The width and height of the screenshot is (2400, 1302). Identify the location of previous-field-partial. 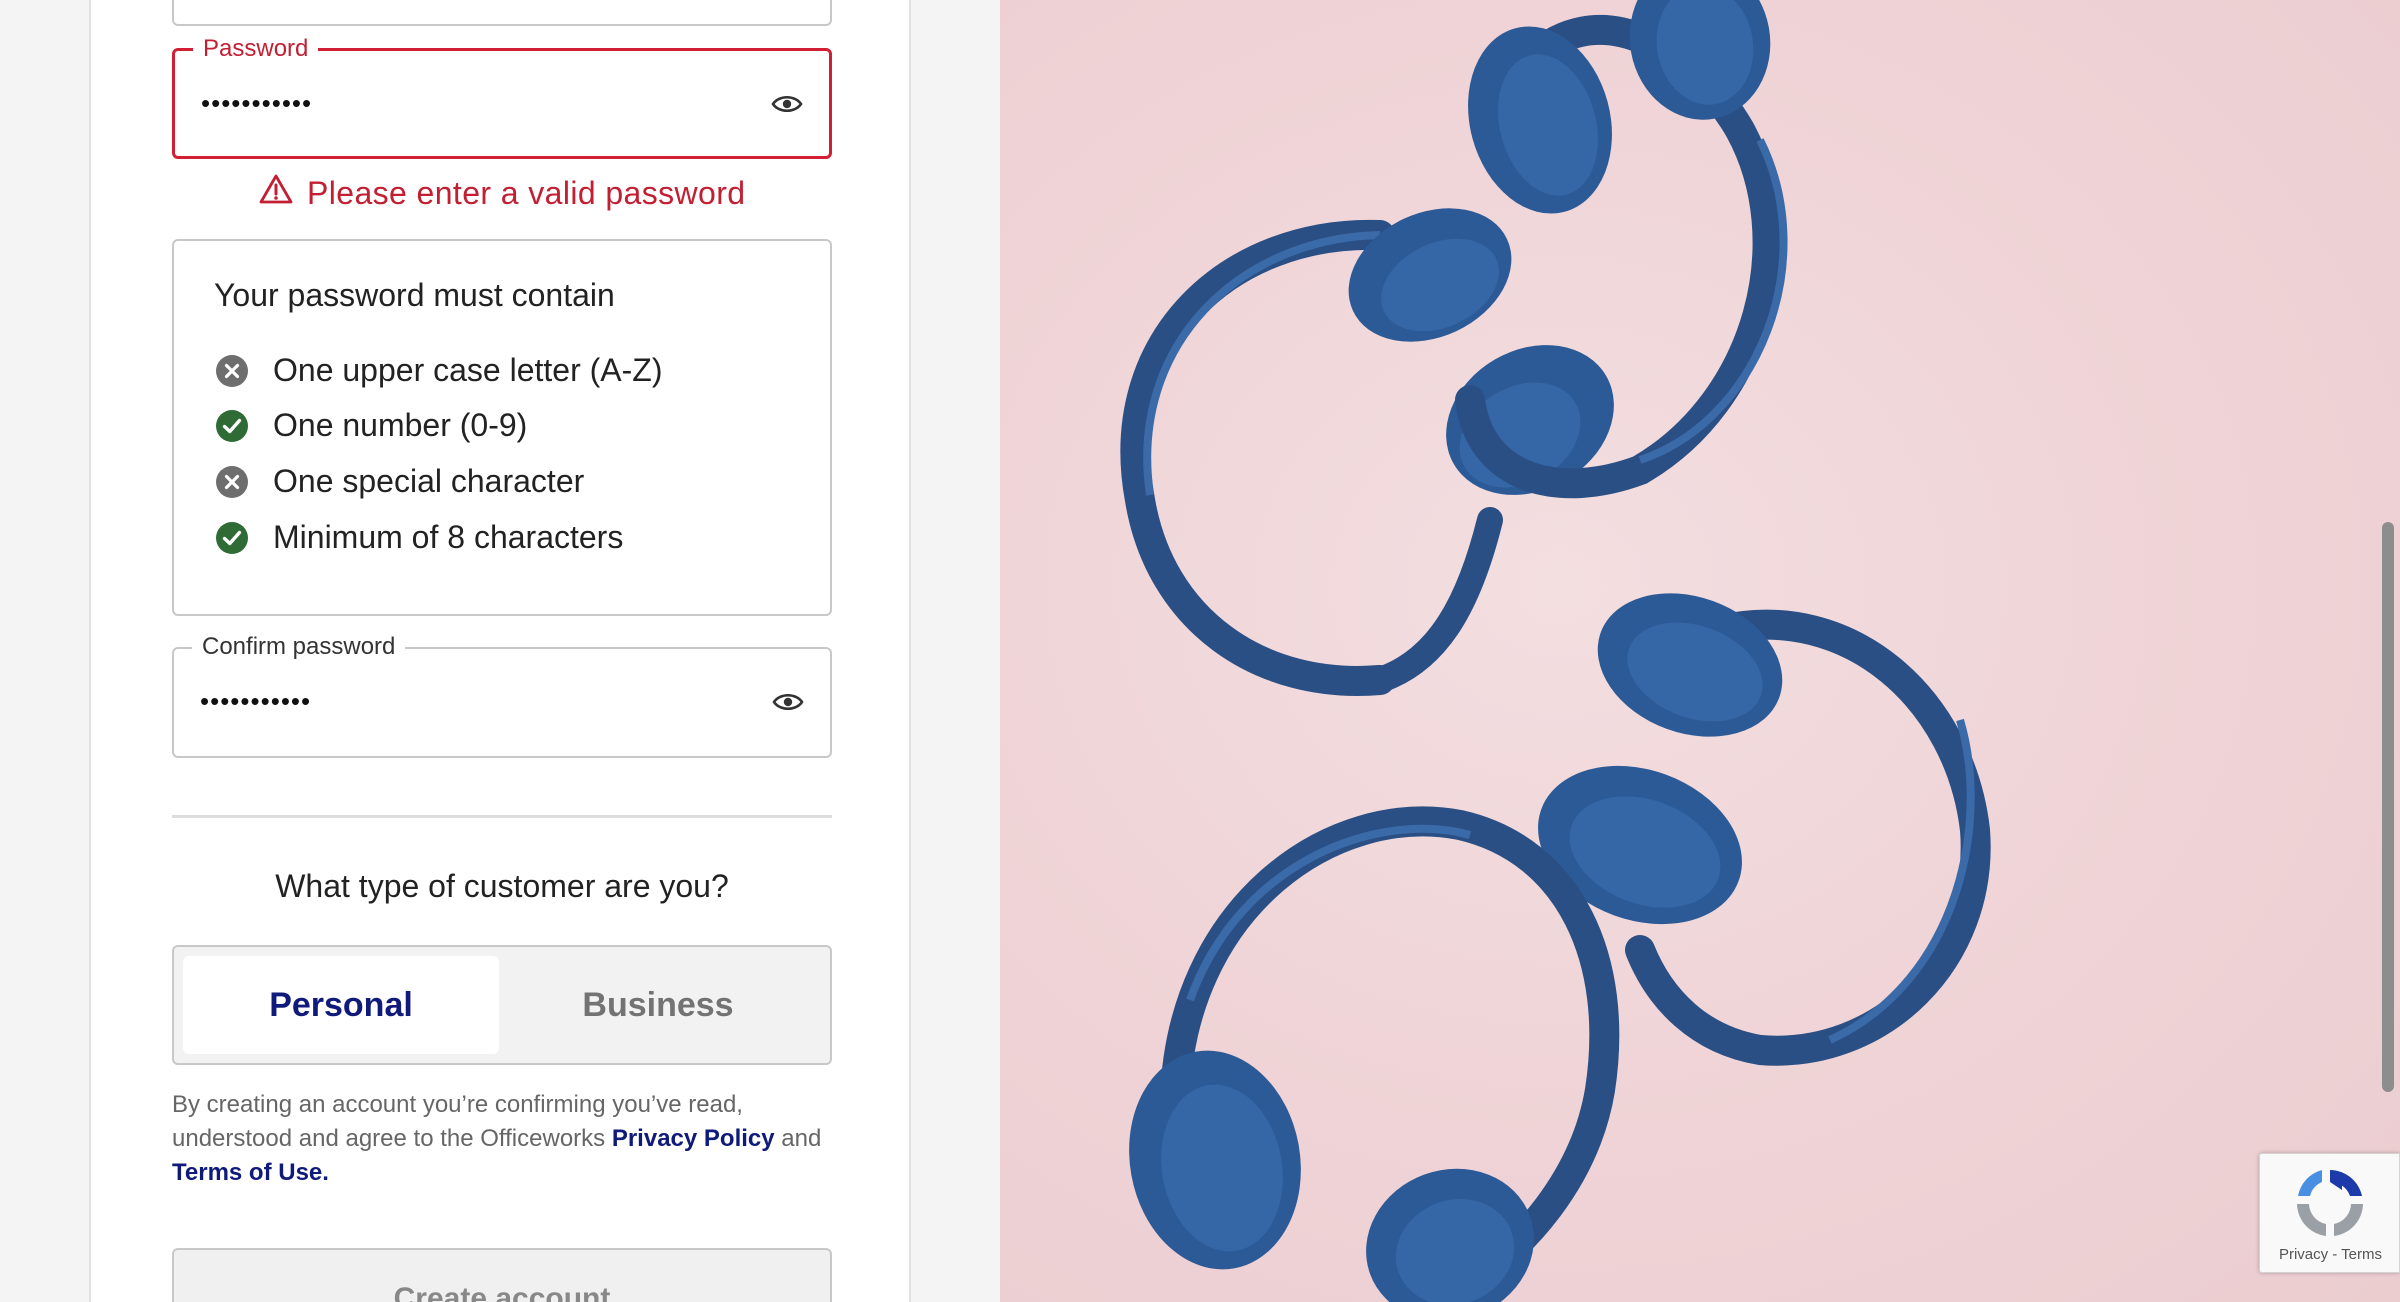
(502, 13).